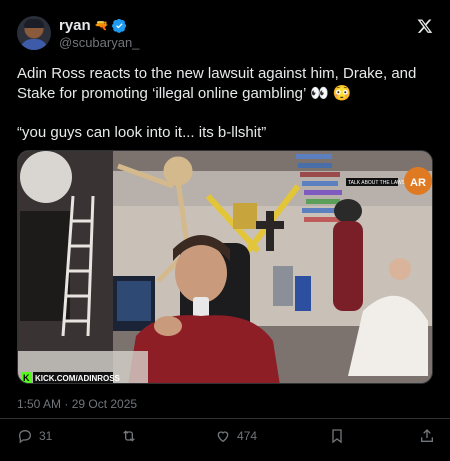  I want to click on reply-icon, so click(25, 436).